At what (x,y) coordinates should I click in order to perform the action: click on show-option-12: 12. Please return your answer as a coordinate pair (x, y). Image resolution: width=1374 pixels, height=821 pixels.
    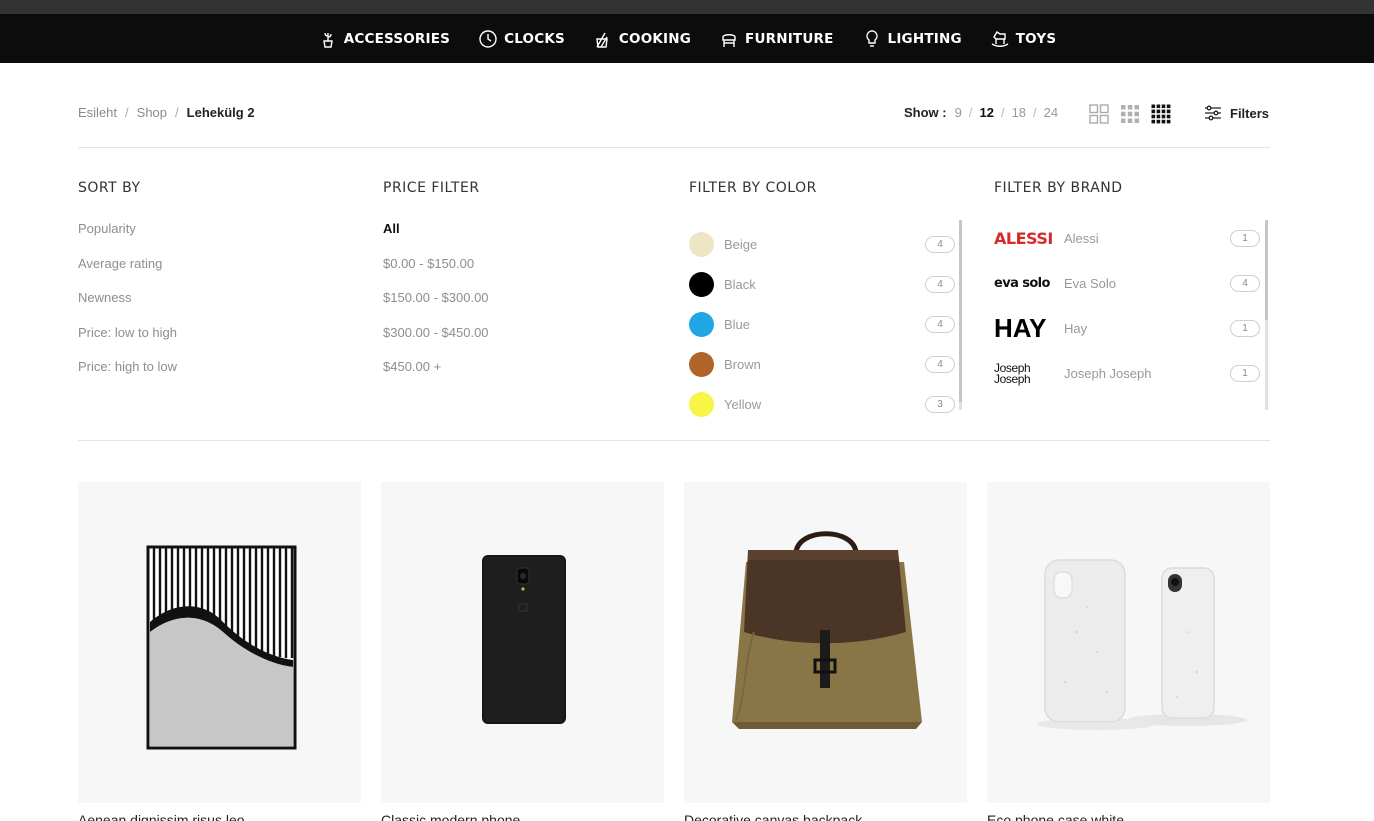
    Looking at the image, I should click on (986, 112).